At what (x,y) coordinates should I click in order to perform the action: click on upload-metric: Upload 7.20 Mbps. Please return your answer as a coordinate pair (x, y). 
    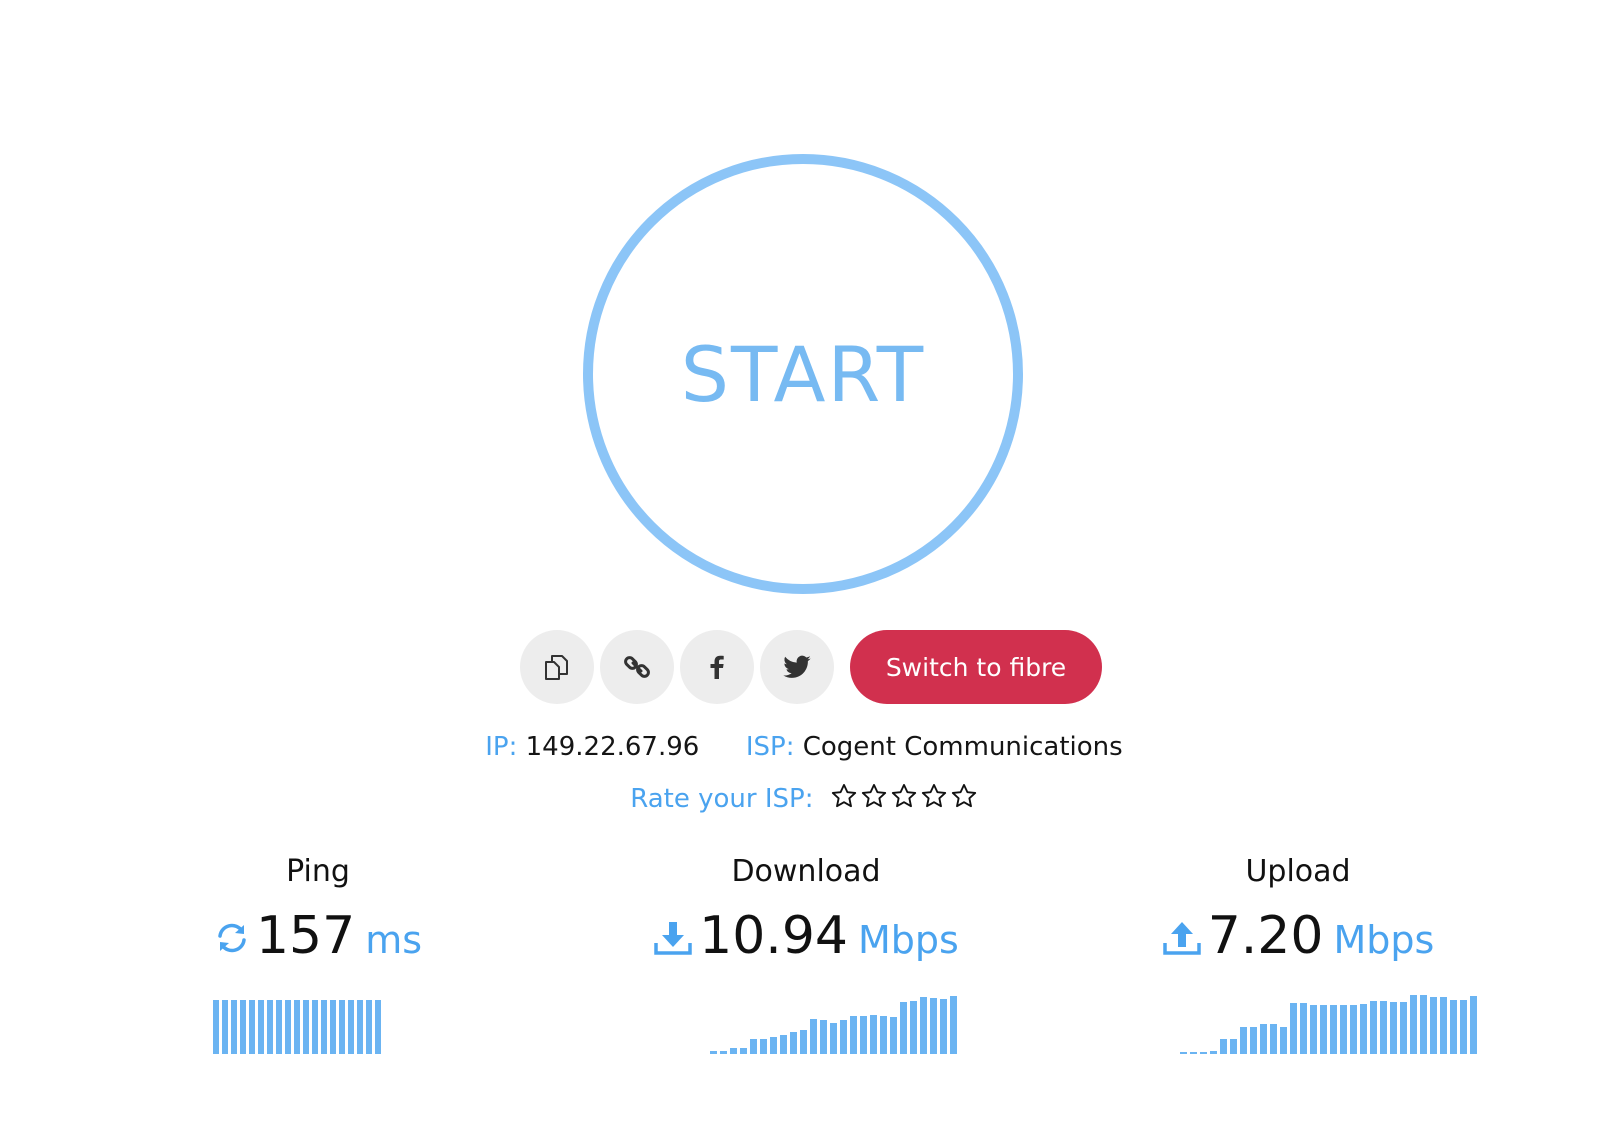
    Looking at the image, I should click on (1298, 909).